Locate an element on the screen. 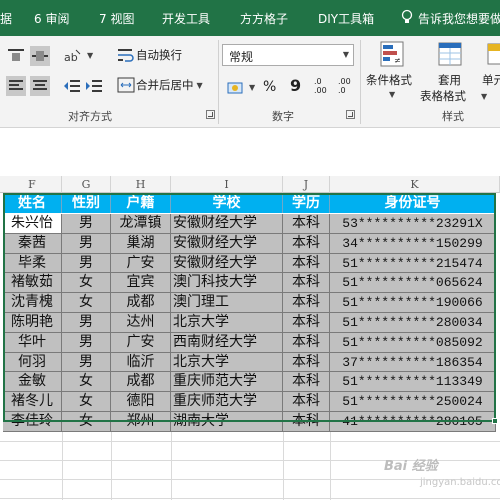  cell-id-number: 51**********065624 is located at coordinates (413, 283).